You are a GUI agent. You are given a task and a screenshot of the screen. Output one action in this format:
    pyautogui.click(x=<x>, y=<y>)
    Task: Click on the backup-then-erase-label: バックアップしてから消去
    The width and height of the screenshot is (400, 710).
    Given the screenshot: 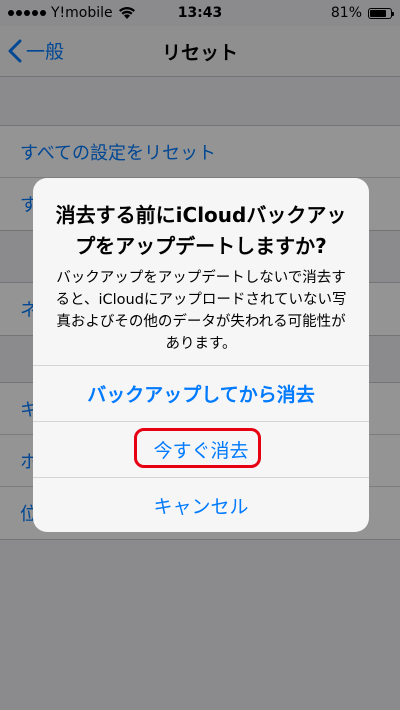 What is the action you would take?
    pyautogui.click(x=201, y=395)
    